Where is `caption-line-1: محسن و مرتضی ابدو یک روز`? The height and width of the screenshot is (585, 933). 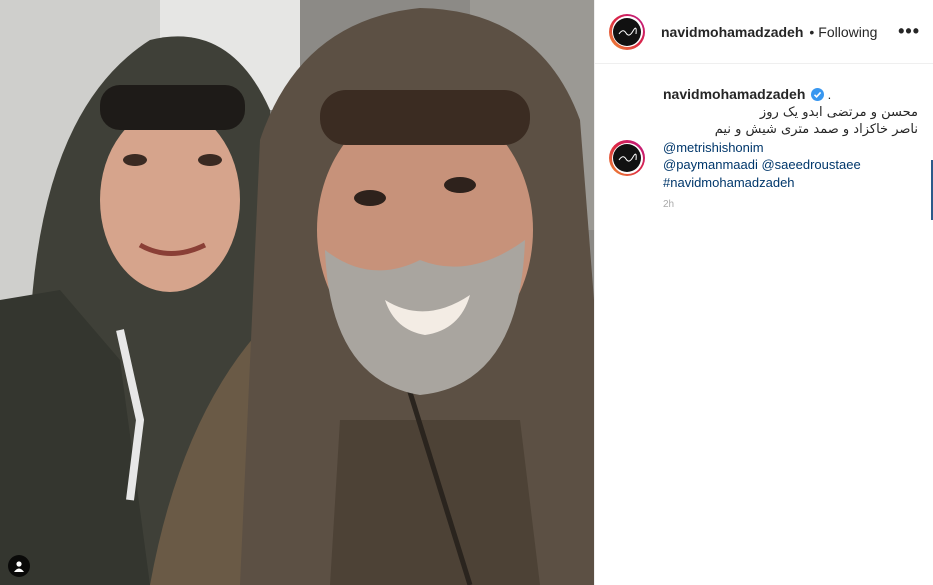 caption-line-1: محسن و مرتضی ابدو یک روز is located at coordinates (838, 112).